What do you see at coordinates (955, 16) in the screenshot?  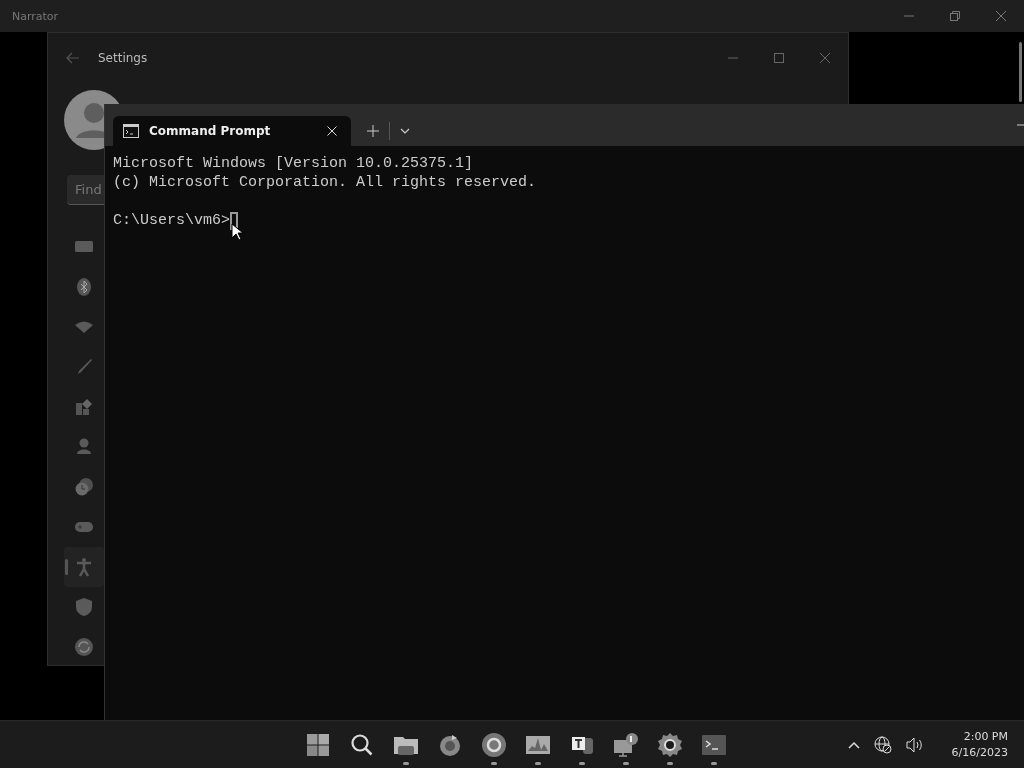 I see `restore-icon` at bounding box center [955, 16].